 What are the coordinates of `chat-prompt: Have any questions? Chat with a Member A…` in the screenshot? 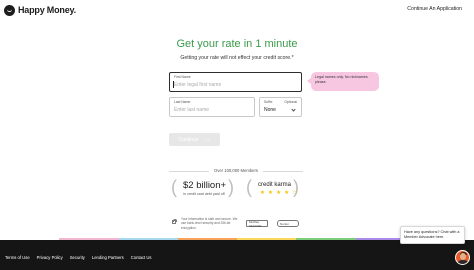 It's located at (432, 235).